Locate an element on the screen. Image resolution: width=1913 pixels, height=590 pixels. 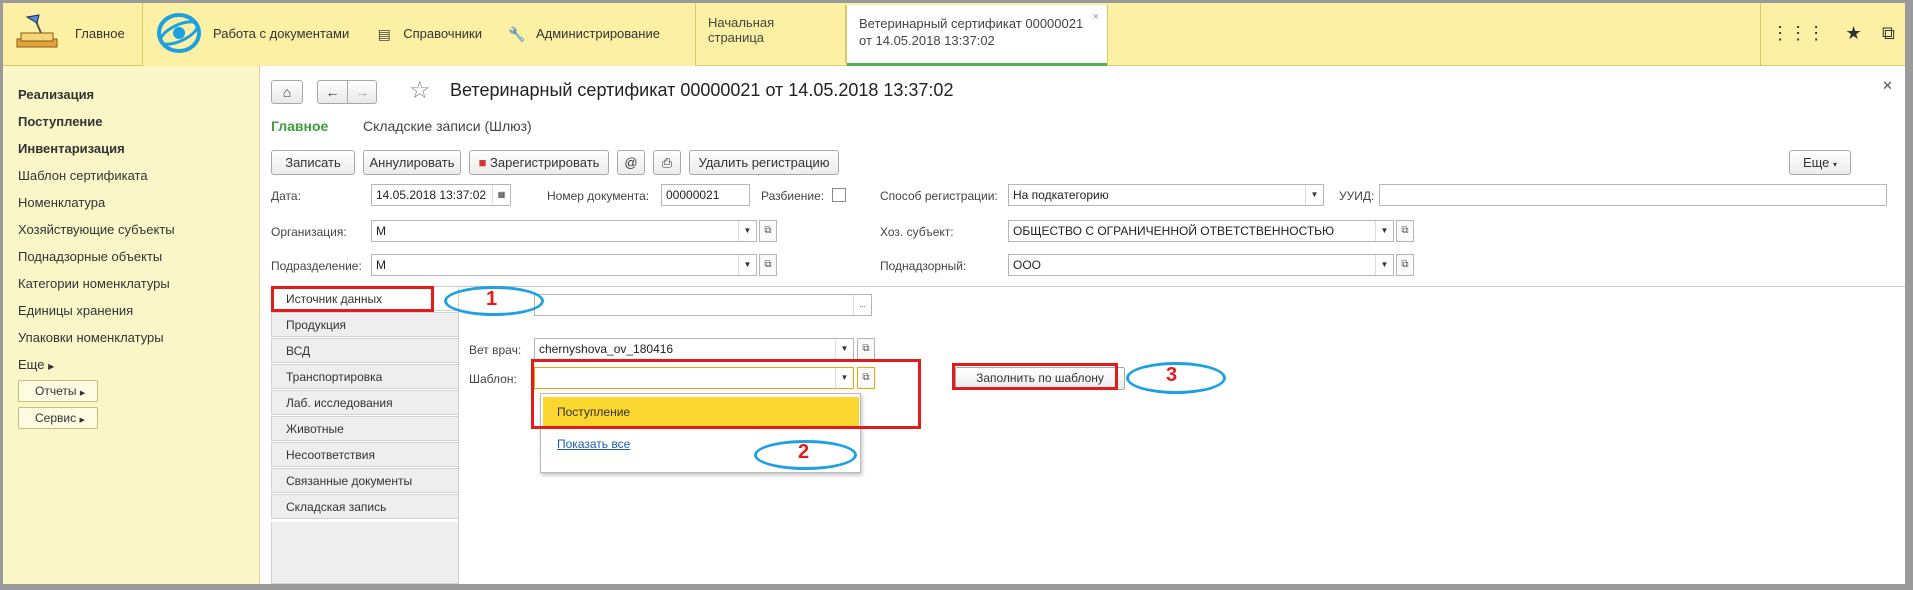
tab-related-documents: Связанные документы is located at coordinates (365, 480).